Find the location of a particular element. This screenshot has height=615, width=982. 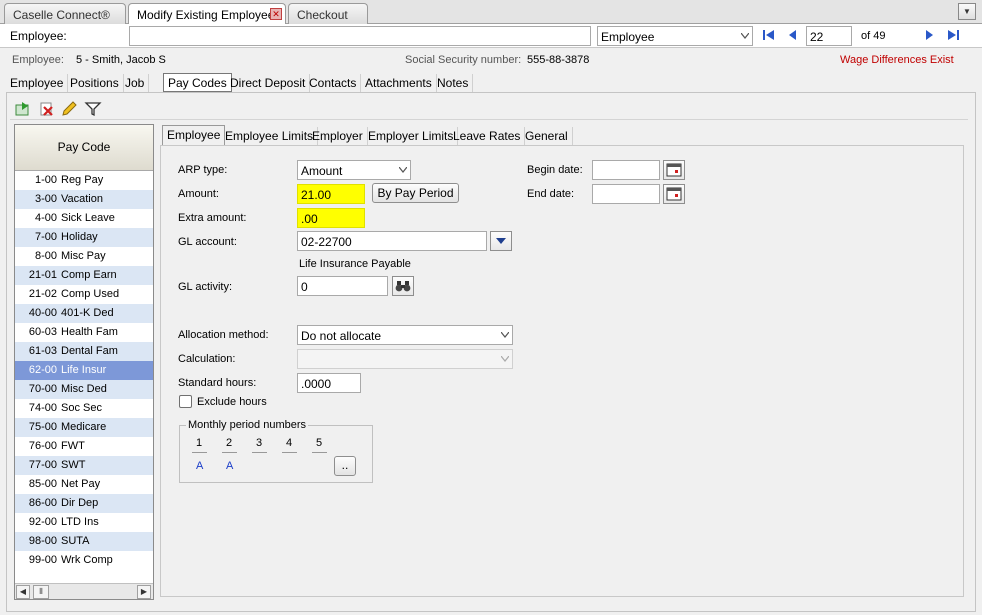

list-item: 40-00 401-K Ded is located at coordinates (84, 313).